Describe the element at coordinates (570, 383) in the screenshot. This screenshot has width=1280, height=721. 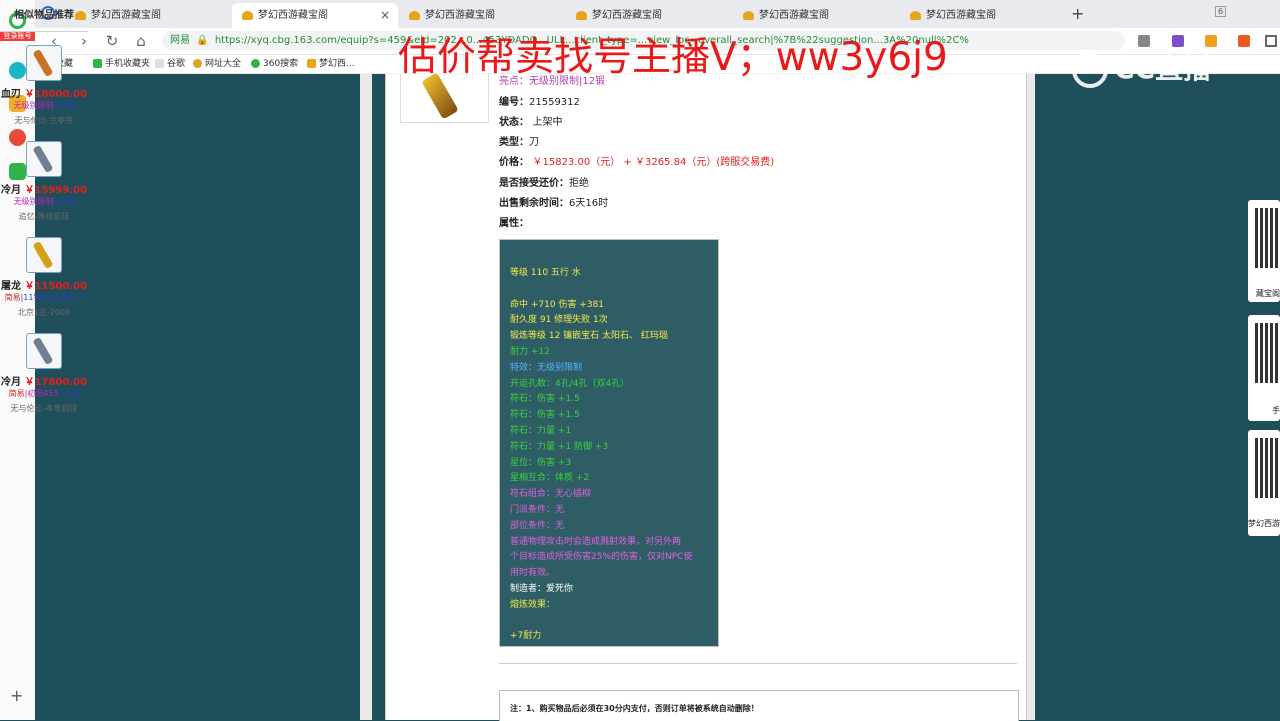
I see `attribute-line: 开运孔数：4孔/4孔（双4孔）` at that location.